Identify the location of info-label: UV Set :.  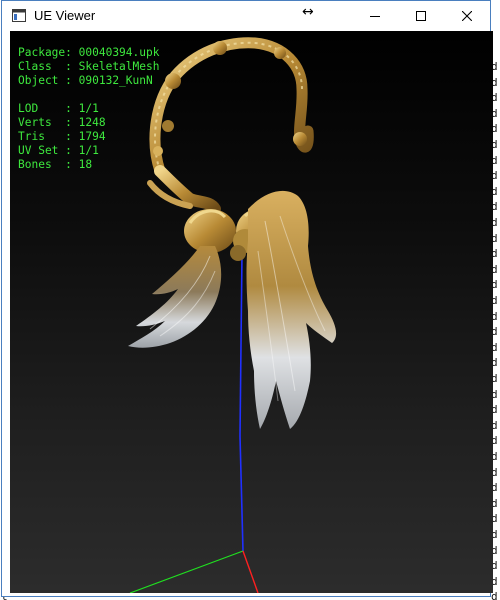
(45, 150).